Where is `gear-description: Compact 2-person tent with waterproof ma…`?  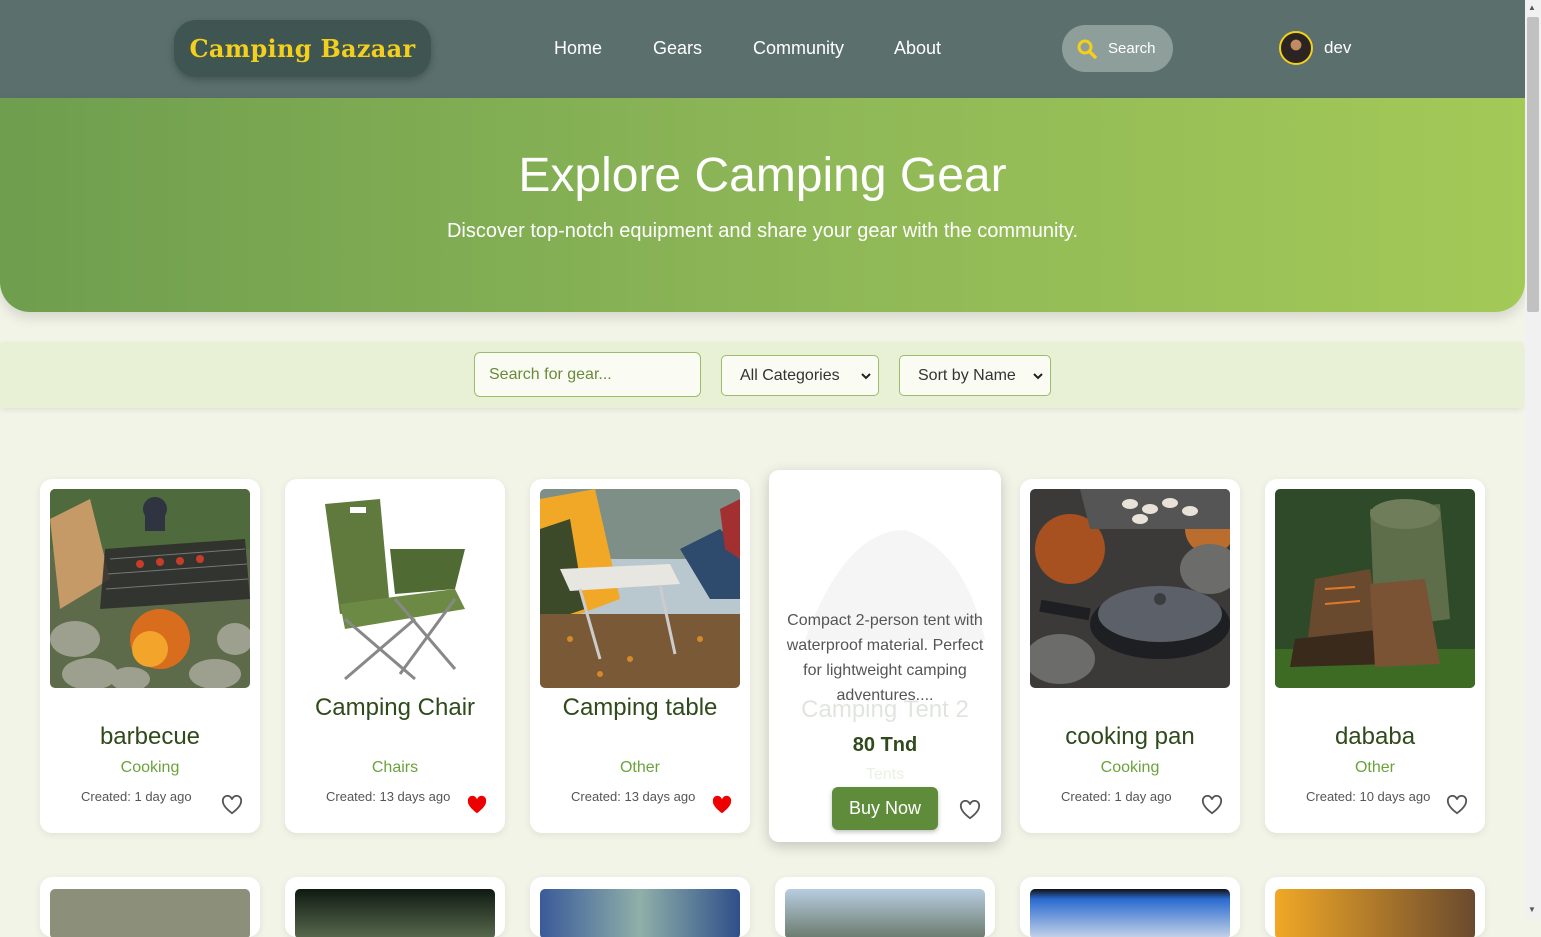
gear-description: Compact 2-person tent with waterproof ma… is located at coordinates (885, 658).